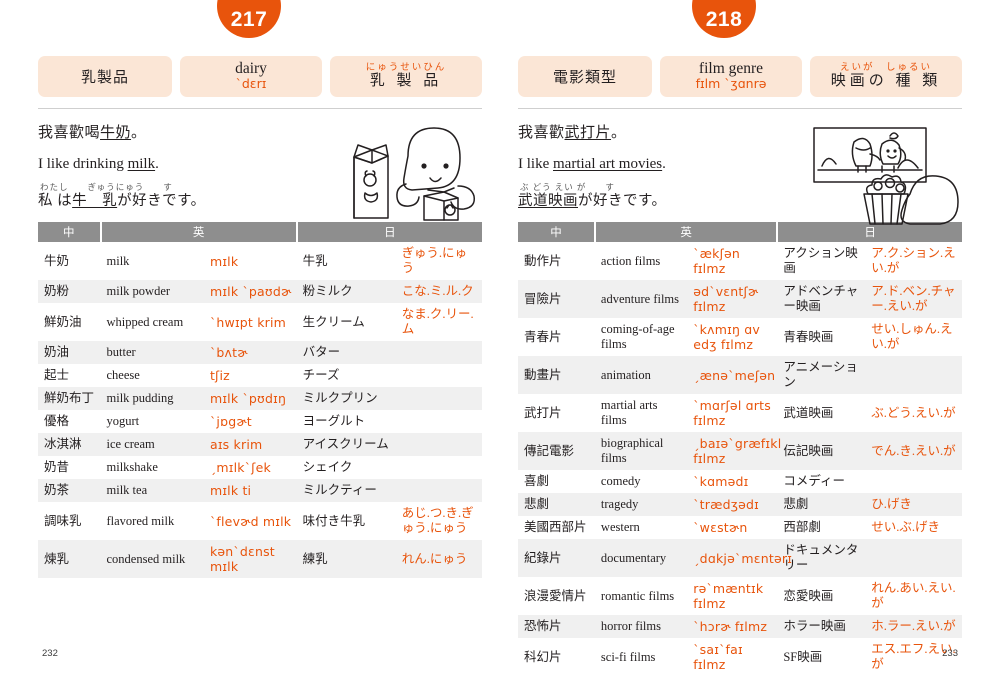 Image resolution: width=1000 pixels, height=677 pixels. Describe the element at coordinates (248, 322) in the screenshot. I see `cell-ipa: ˋhwɪpt krim` at that location.